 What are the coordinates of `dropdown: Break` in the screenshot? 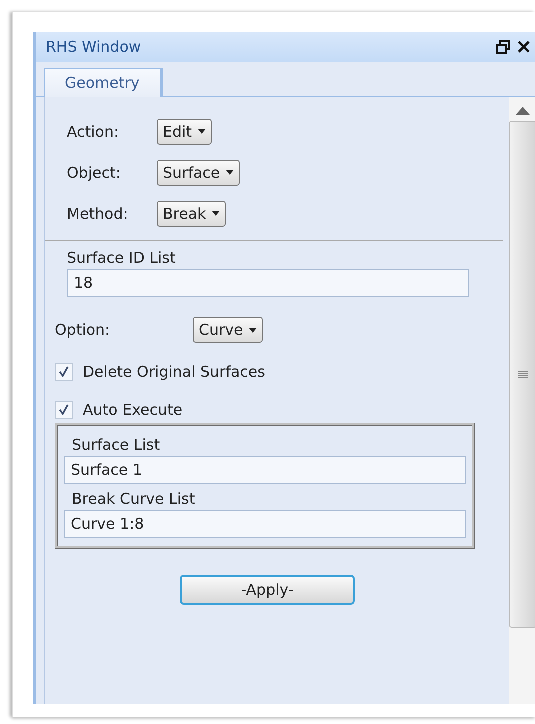 It's located at (191, 213).